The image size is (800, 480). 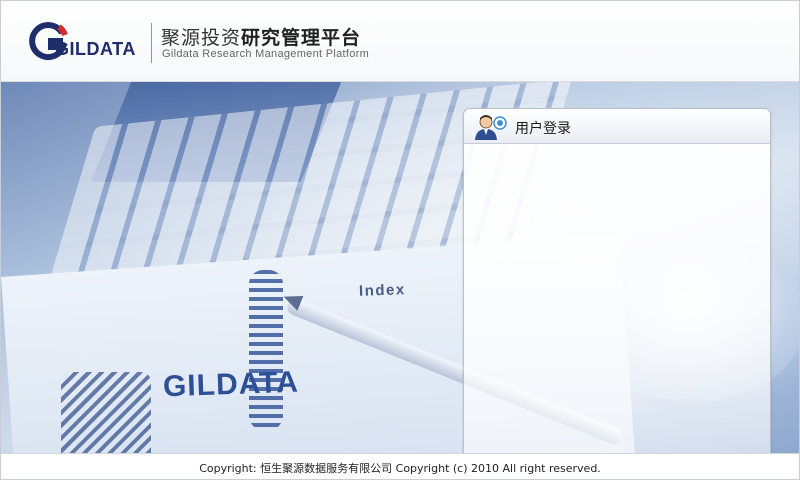 I want to click on gildata-logo: GILDATA, so click(x=89, y=43).